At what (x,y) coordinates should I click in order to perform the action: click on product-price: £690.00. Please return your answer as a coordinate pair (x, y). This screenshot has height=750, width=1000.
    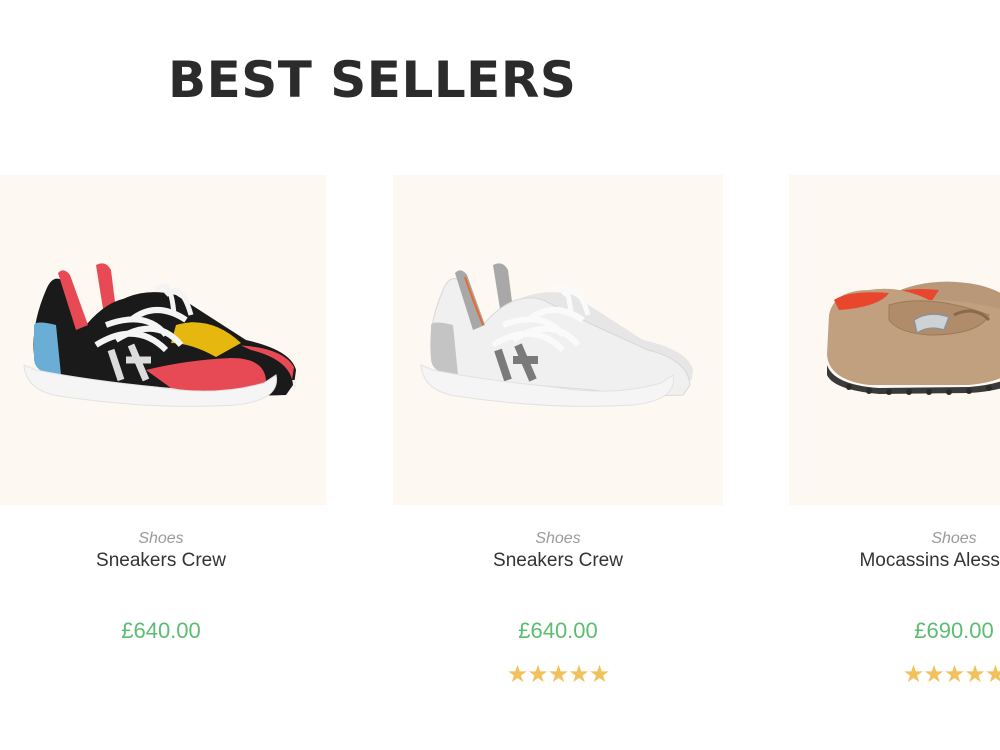
    Looking at the image, I should click on (954, 630).